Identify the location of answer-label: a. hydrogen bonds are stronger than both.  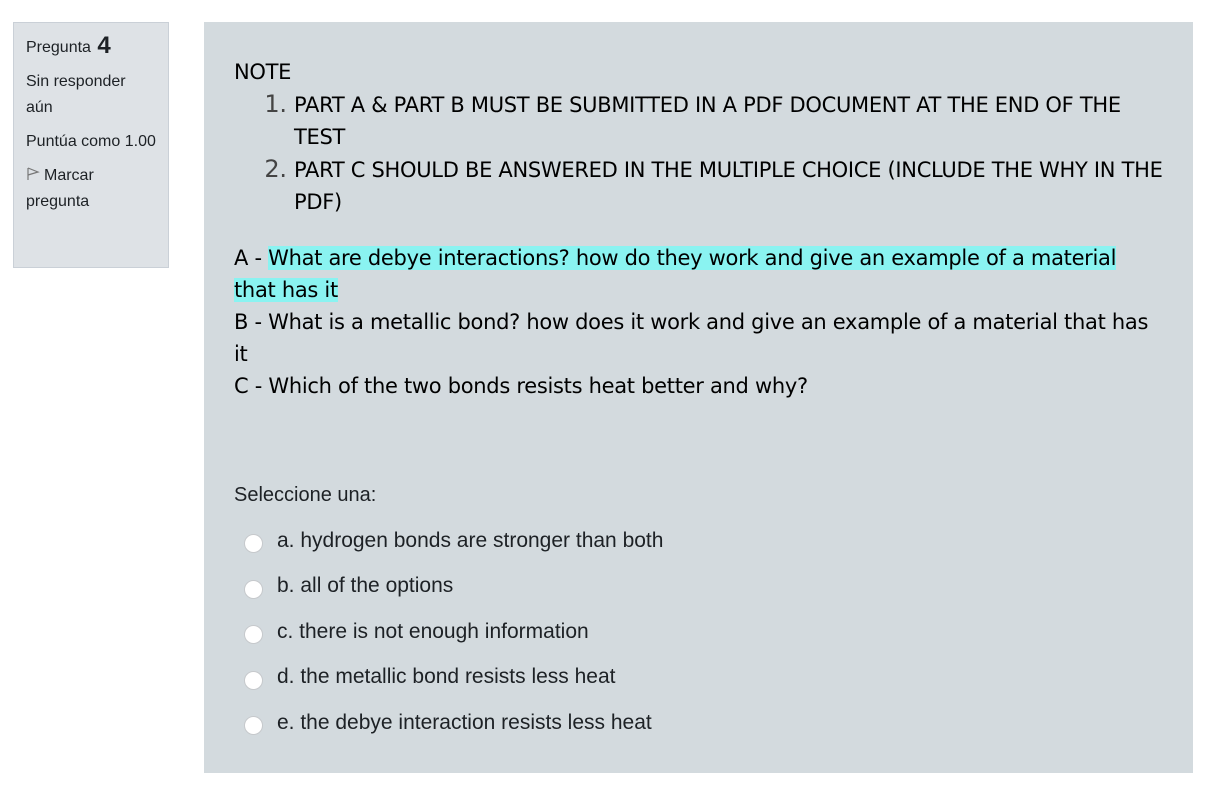
(470, 541).